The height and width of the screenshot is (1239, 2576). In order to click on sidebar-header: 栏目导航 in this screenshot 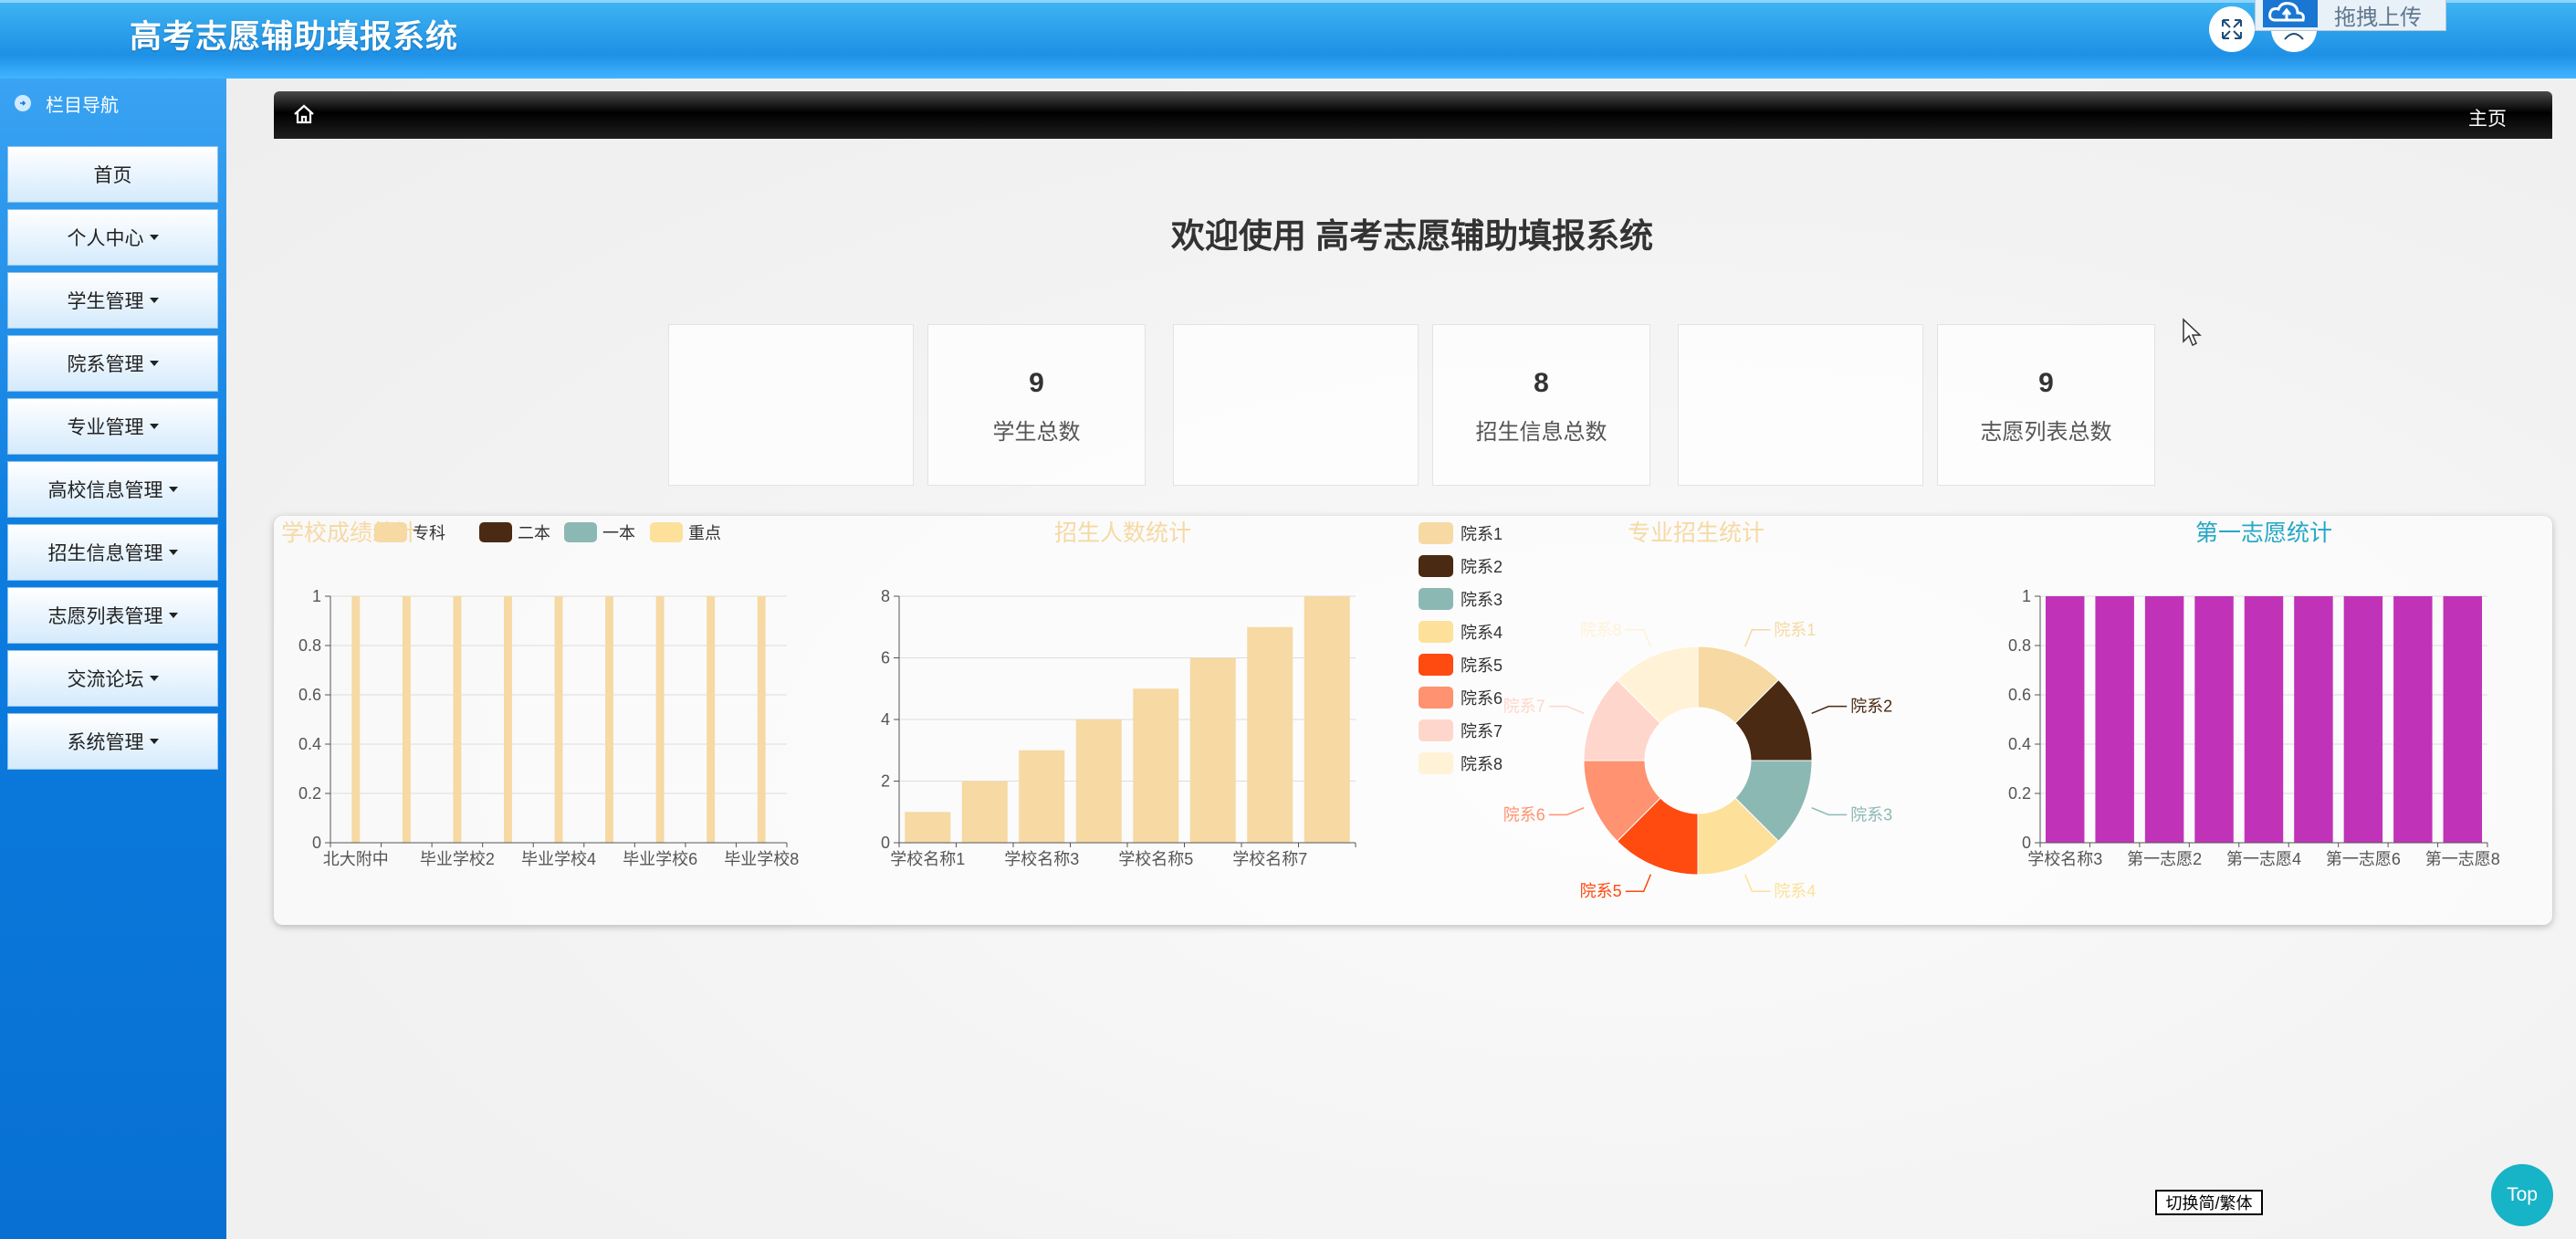, I will do `click(113, 103)`.